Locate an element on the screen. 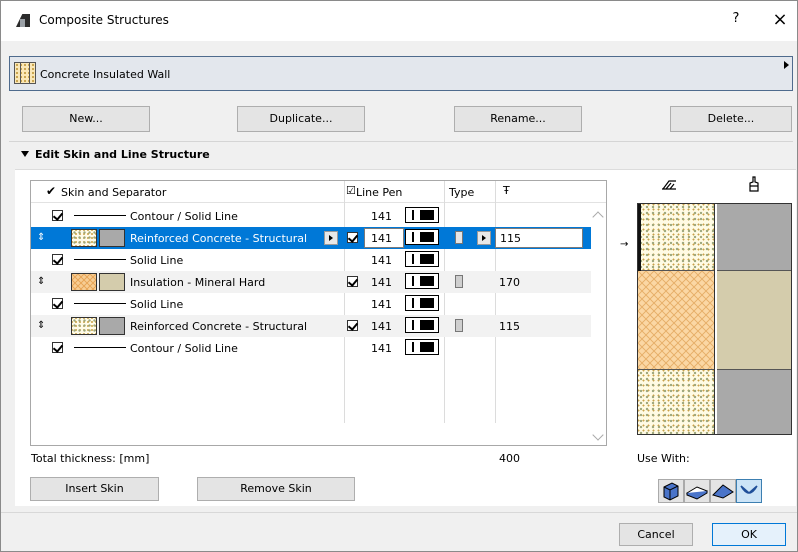 This screenshot has width=798, height=552. insert-skin-button: Insert Skin is located at coordinates (94, 489).